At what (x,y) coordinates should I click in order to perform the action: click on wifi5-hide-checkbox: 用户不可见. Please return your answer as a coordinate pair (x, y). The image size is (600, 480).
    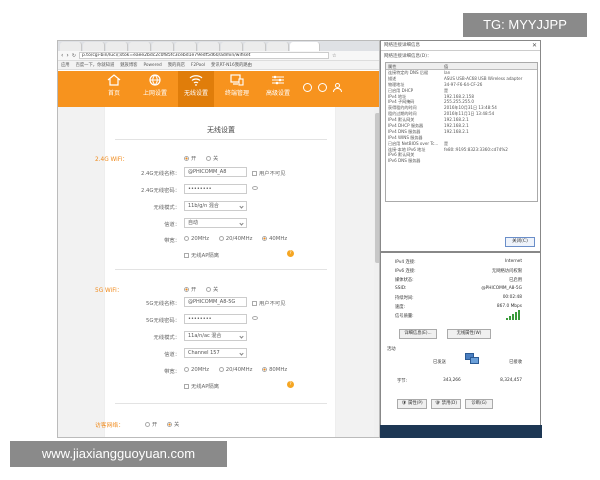
    Looking at the image, I should click on (269, 303).